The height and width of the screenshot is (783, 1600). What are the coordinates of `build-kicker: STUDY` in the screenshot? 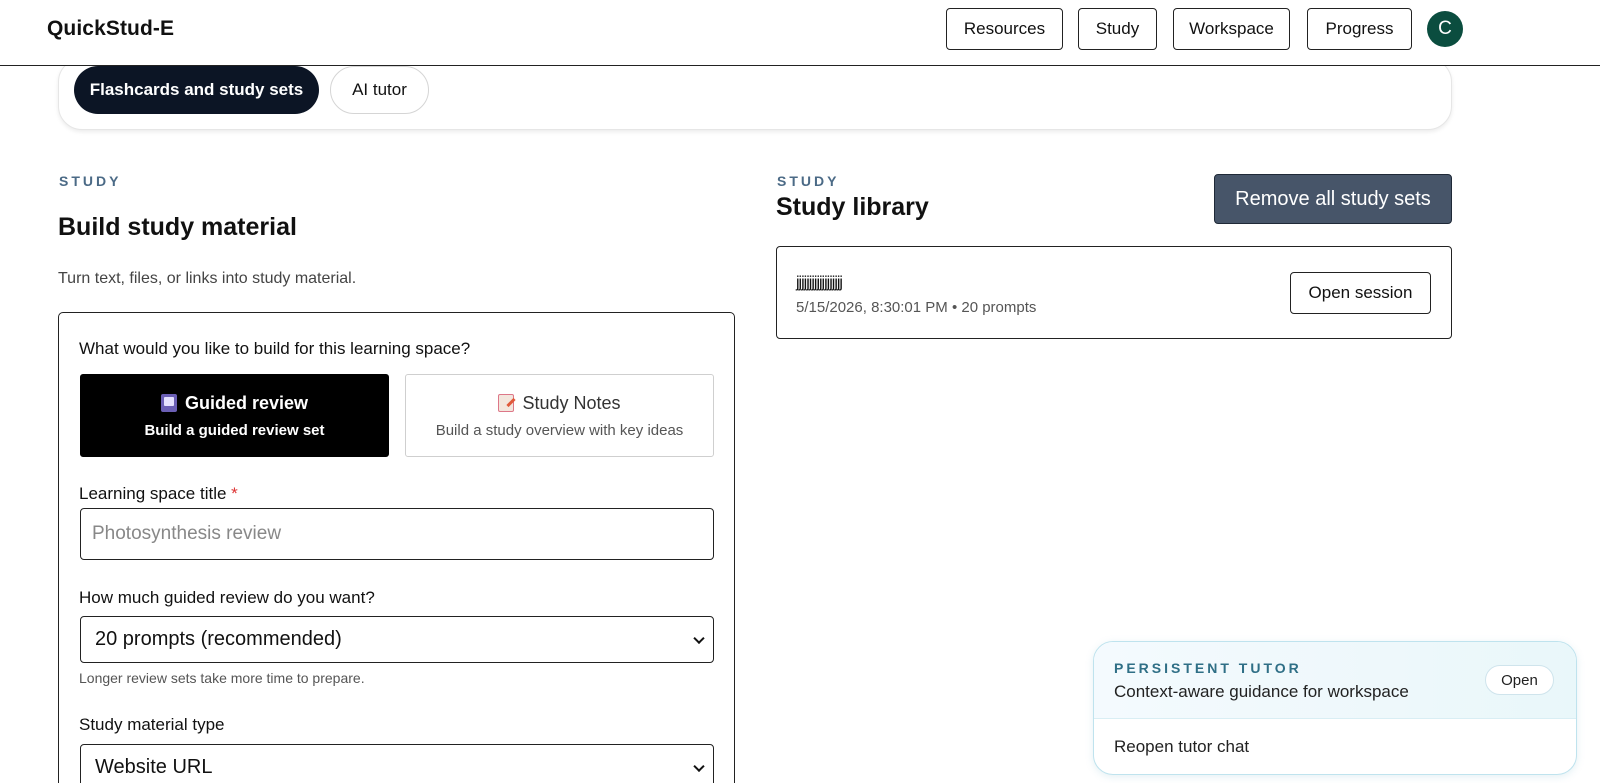 It's located at (90, 181).